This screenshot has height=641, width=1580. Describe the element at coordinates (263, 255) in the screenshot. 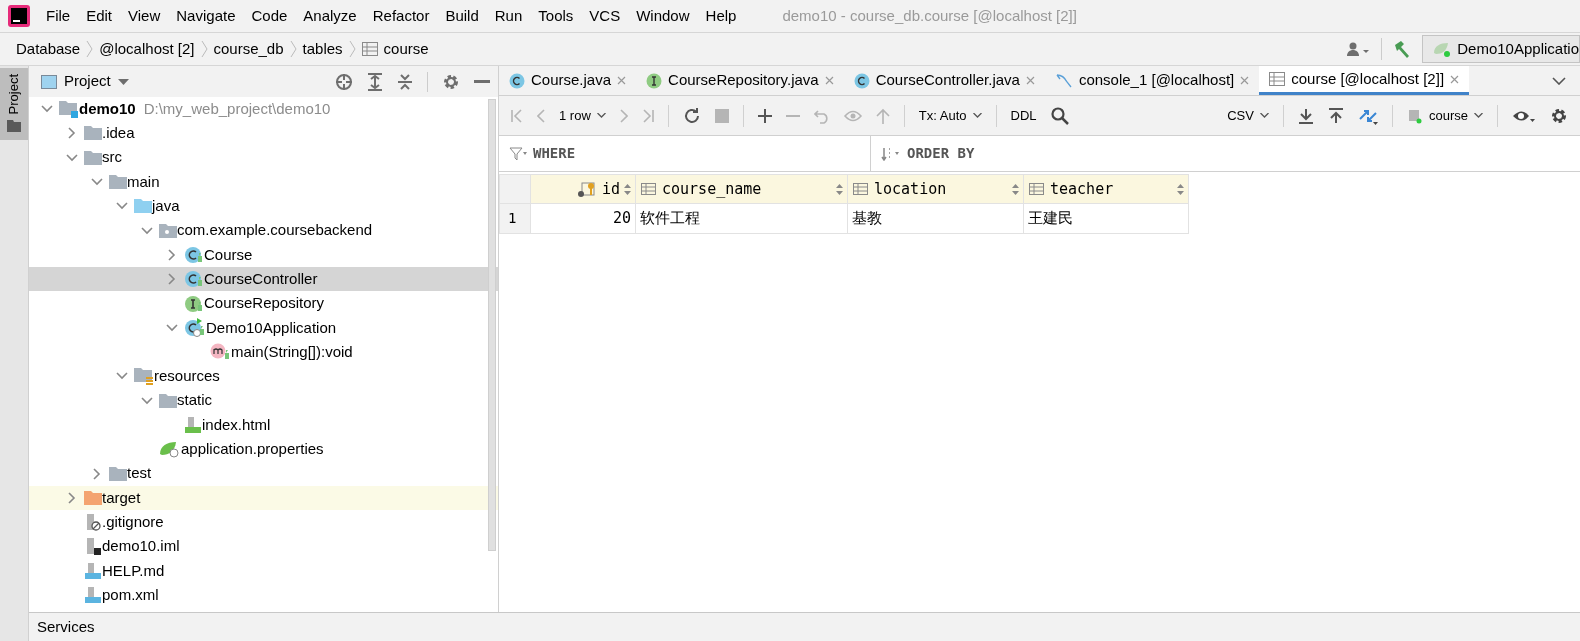

I see `tree-item: Course` at that location.